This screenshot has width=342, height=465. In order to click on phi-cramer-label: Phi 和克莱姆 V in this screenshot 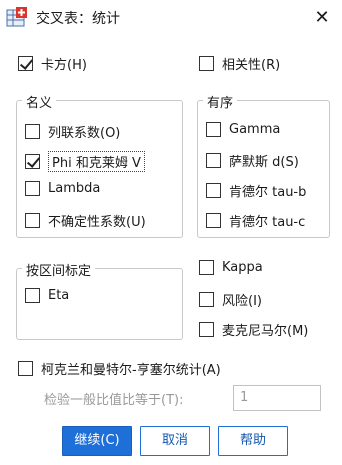, I will do `click(96, 161)`.